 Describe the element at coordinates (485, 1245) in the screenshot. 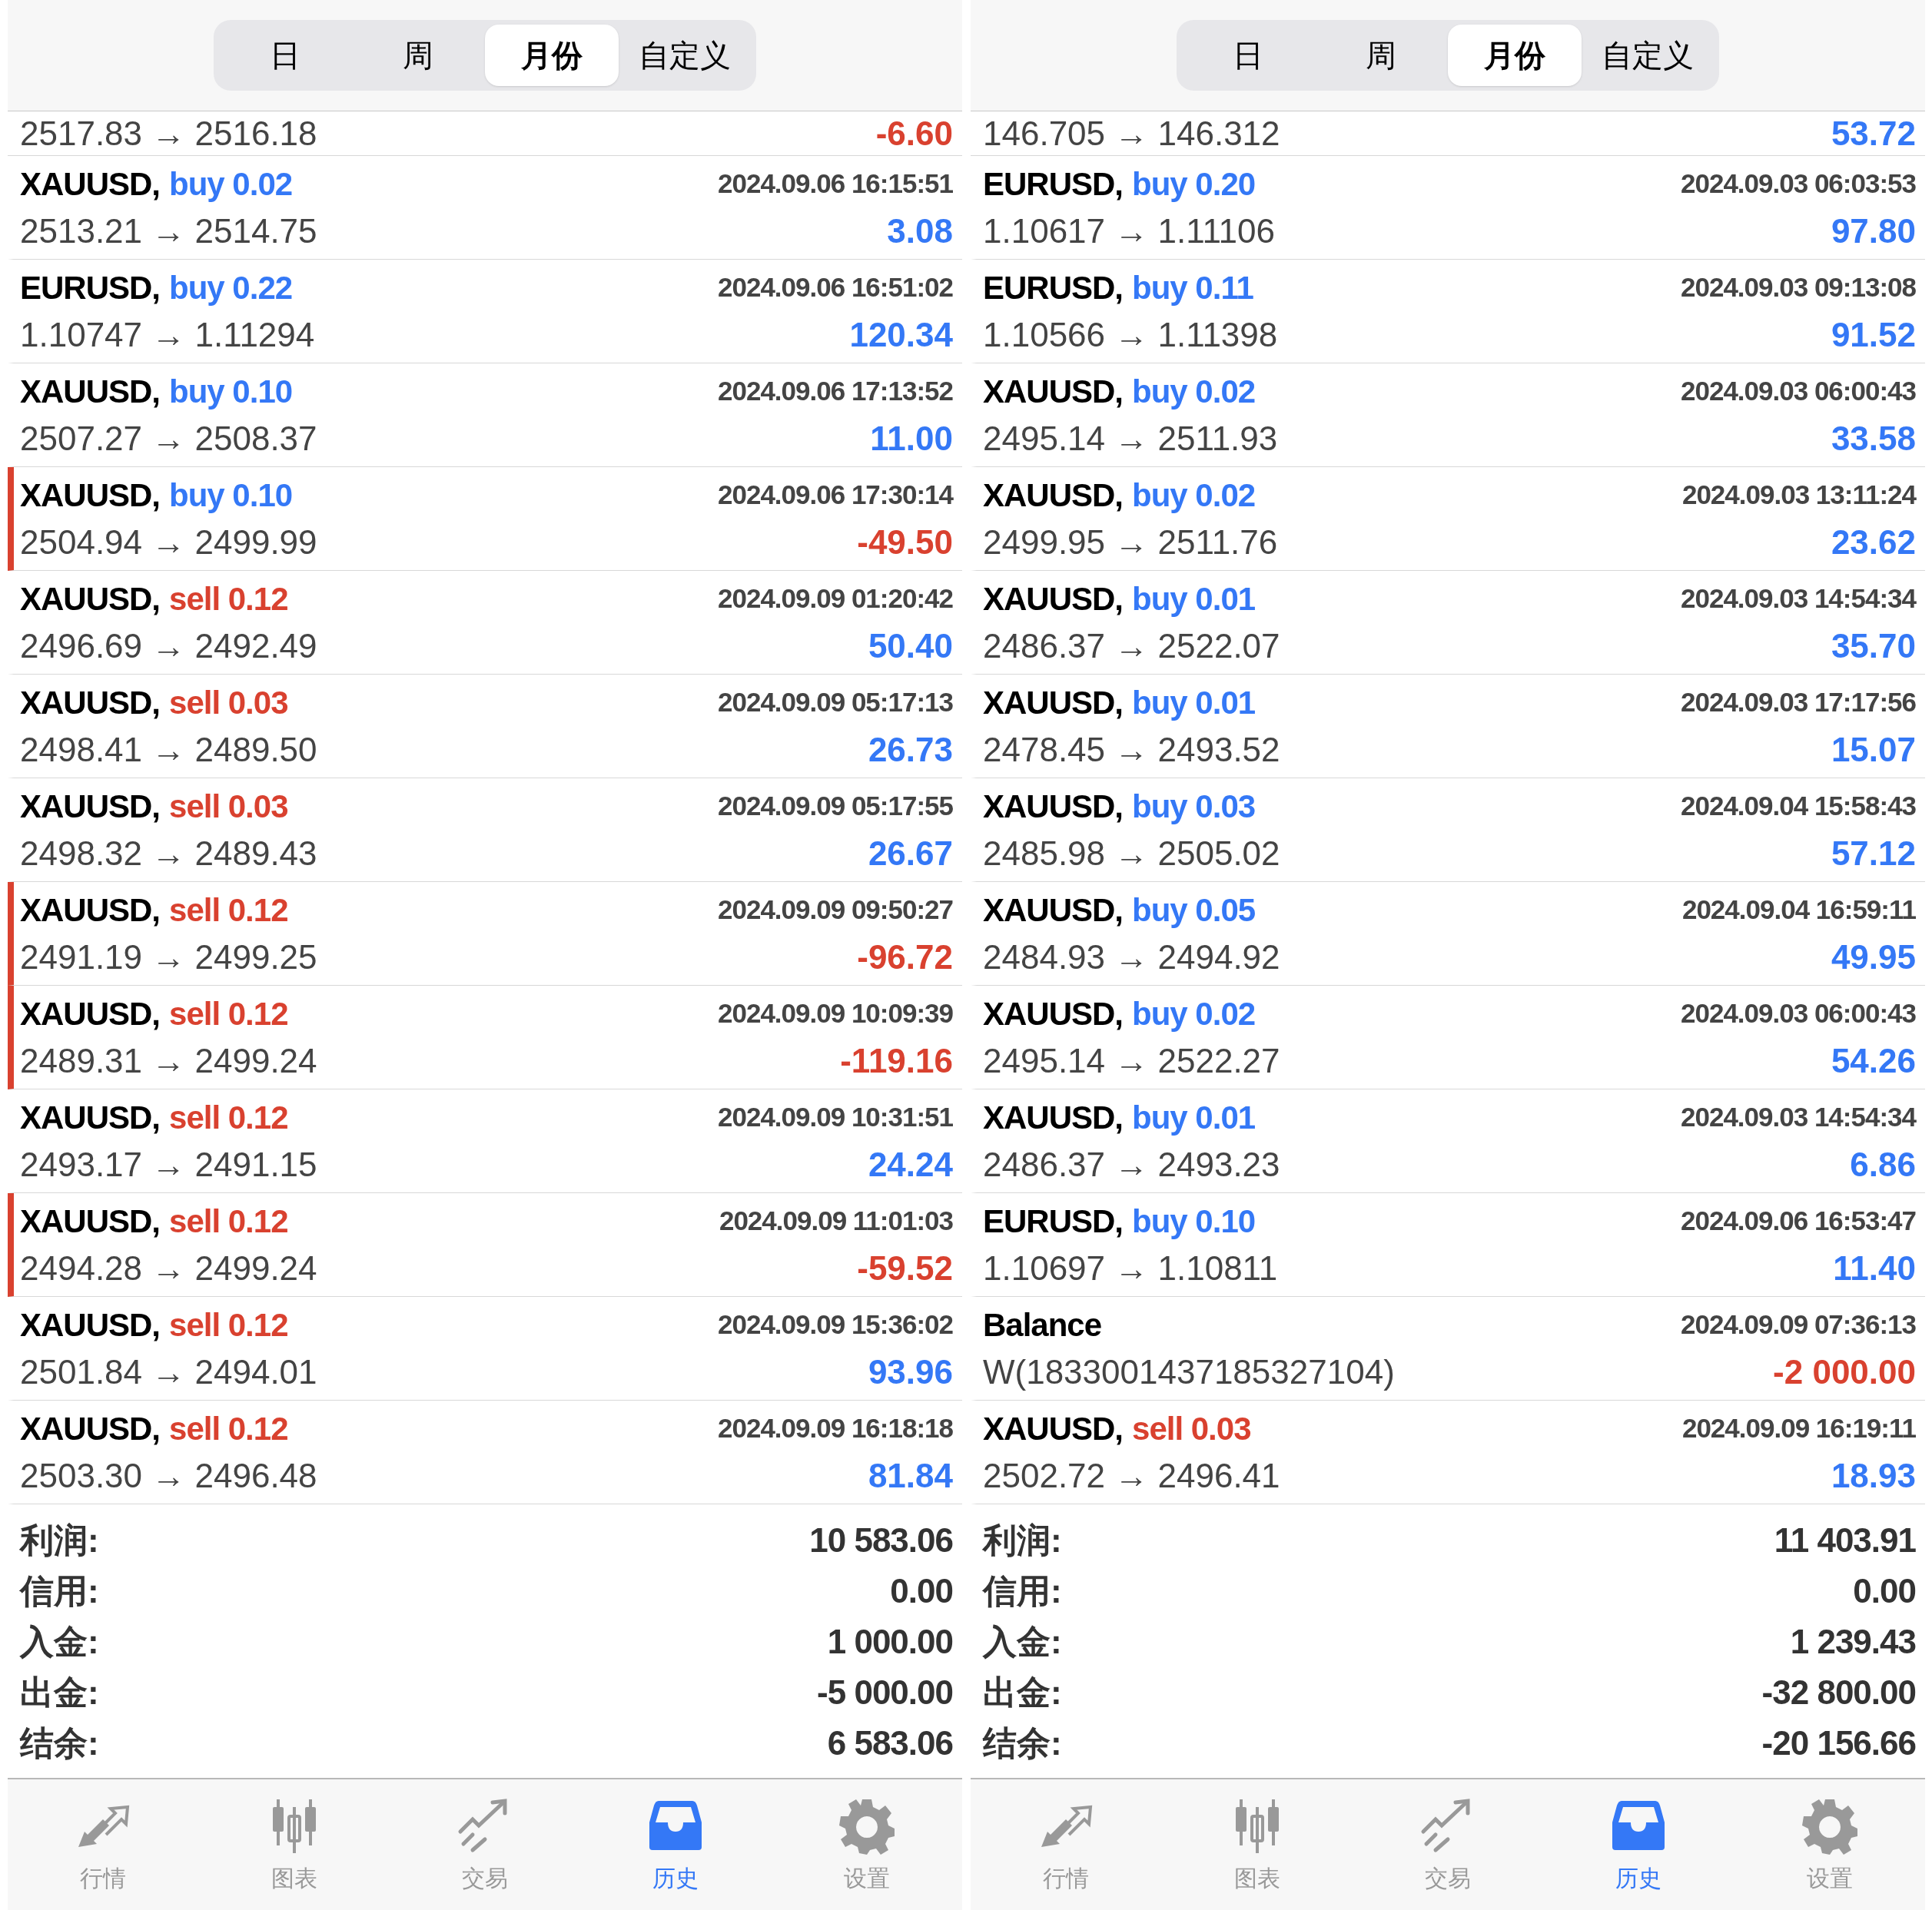

I see `trade-row: XAUUSD, sell 0.12 2024.09.09 11:01:03 2494.28 → 2499.24 -59.52` at that location.